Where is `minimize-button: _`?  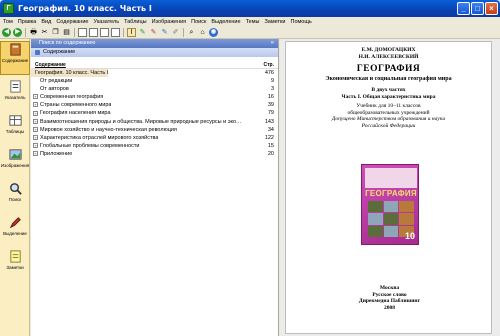 minimize-button: _ is located at coordinates (463, 8).